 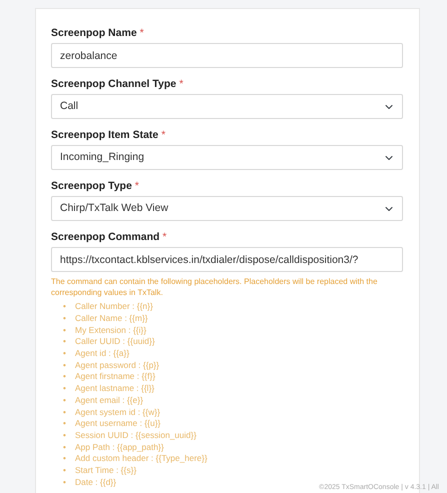 What do you see at coordinates (105, 470) in the screenshot?
I see `placeholder-item: Start Time : {{s}}` at bounding box center [105, 470].